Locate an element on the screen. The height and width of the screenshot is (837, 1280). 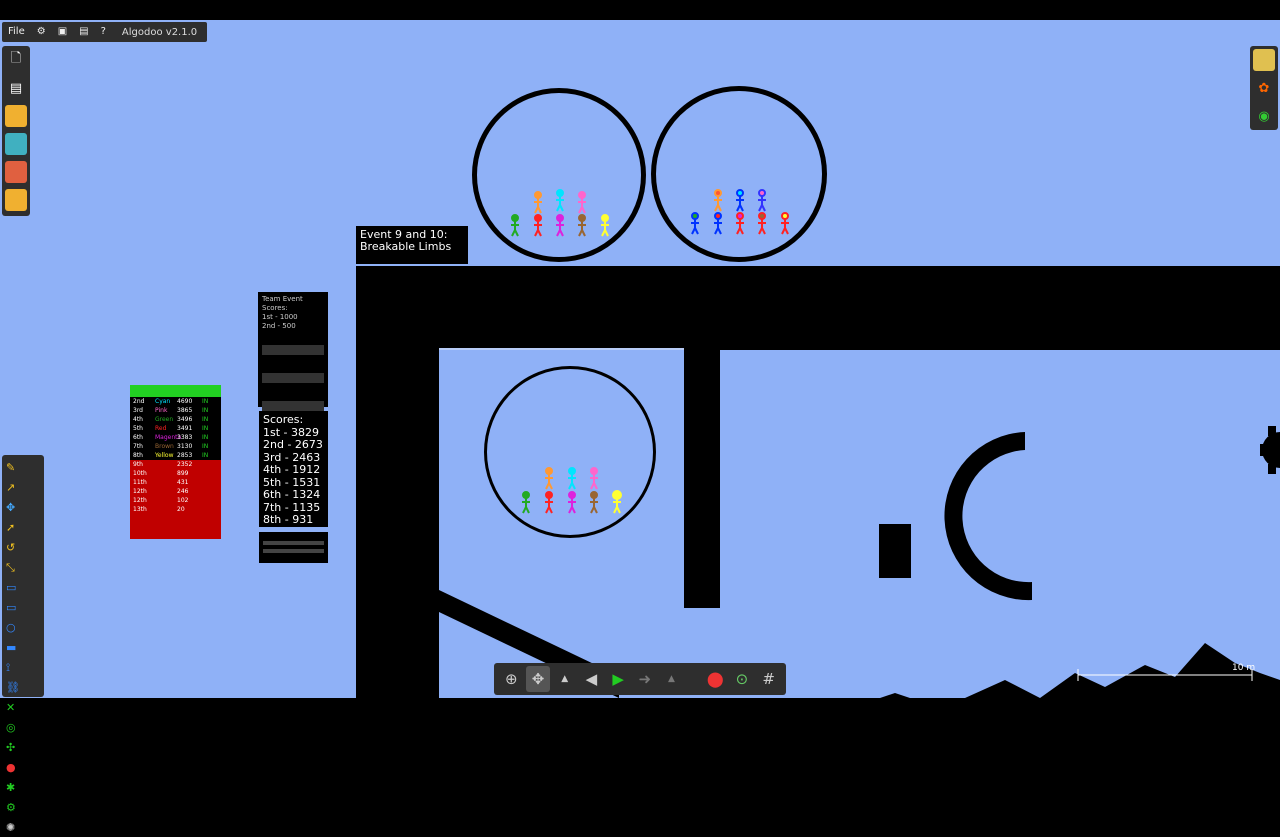
menu-file: File is located at coordinates (16, 32).